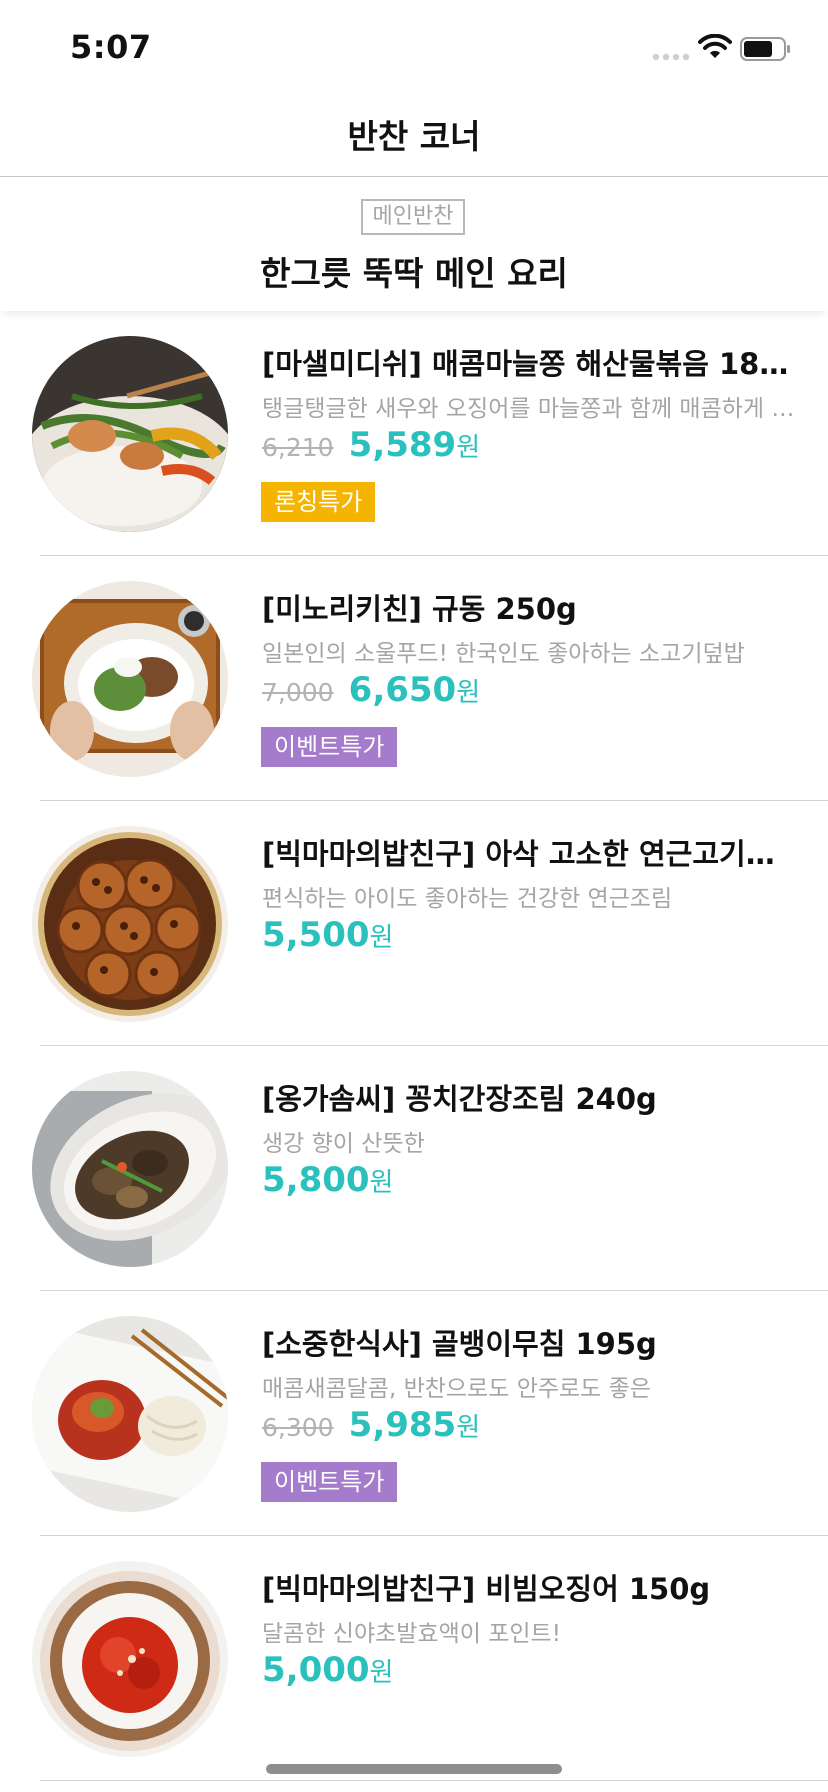  I want to click on sale-price: 5,800, so click(316, 1180).